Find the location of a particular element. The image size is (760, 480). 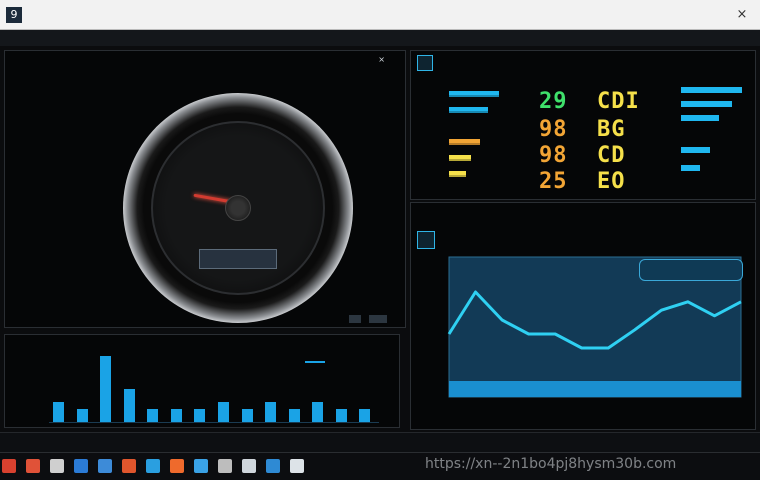

line-chart-baseline is located at coordinates (595, 389).